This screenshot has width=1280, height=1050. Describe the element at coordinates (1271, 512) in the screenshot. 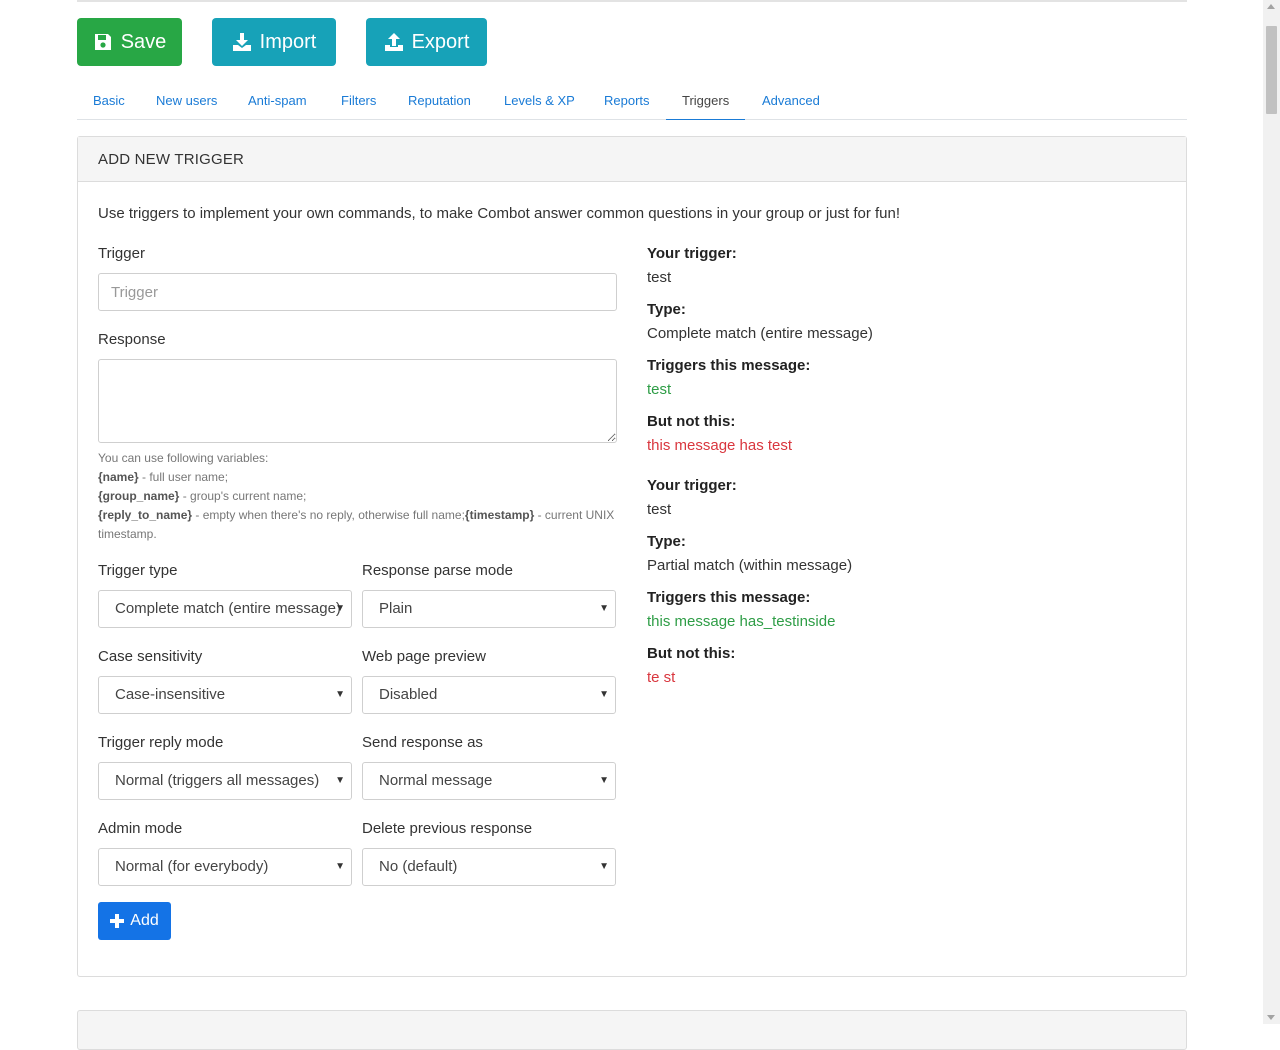

I see `page-scrollbar` at that location.